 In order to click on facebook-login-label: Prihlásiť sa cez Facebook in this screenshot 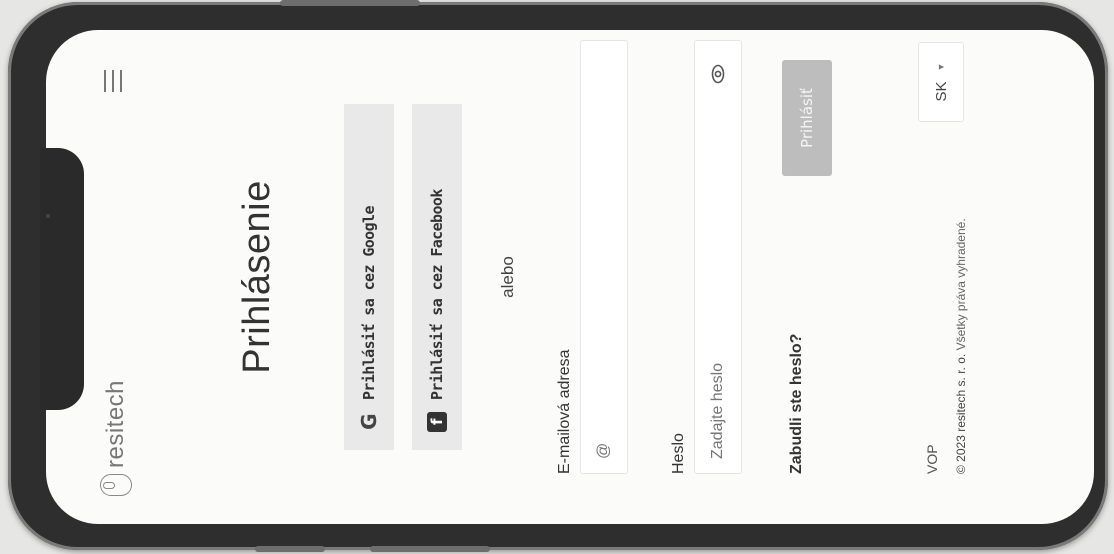, I will do `click(437, 294)`.